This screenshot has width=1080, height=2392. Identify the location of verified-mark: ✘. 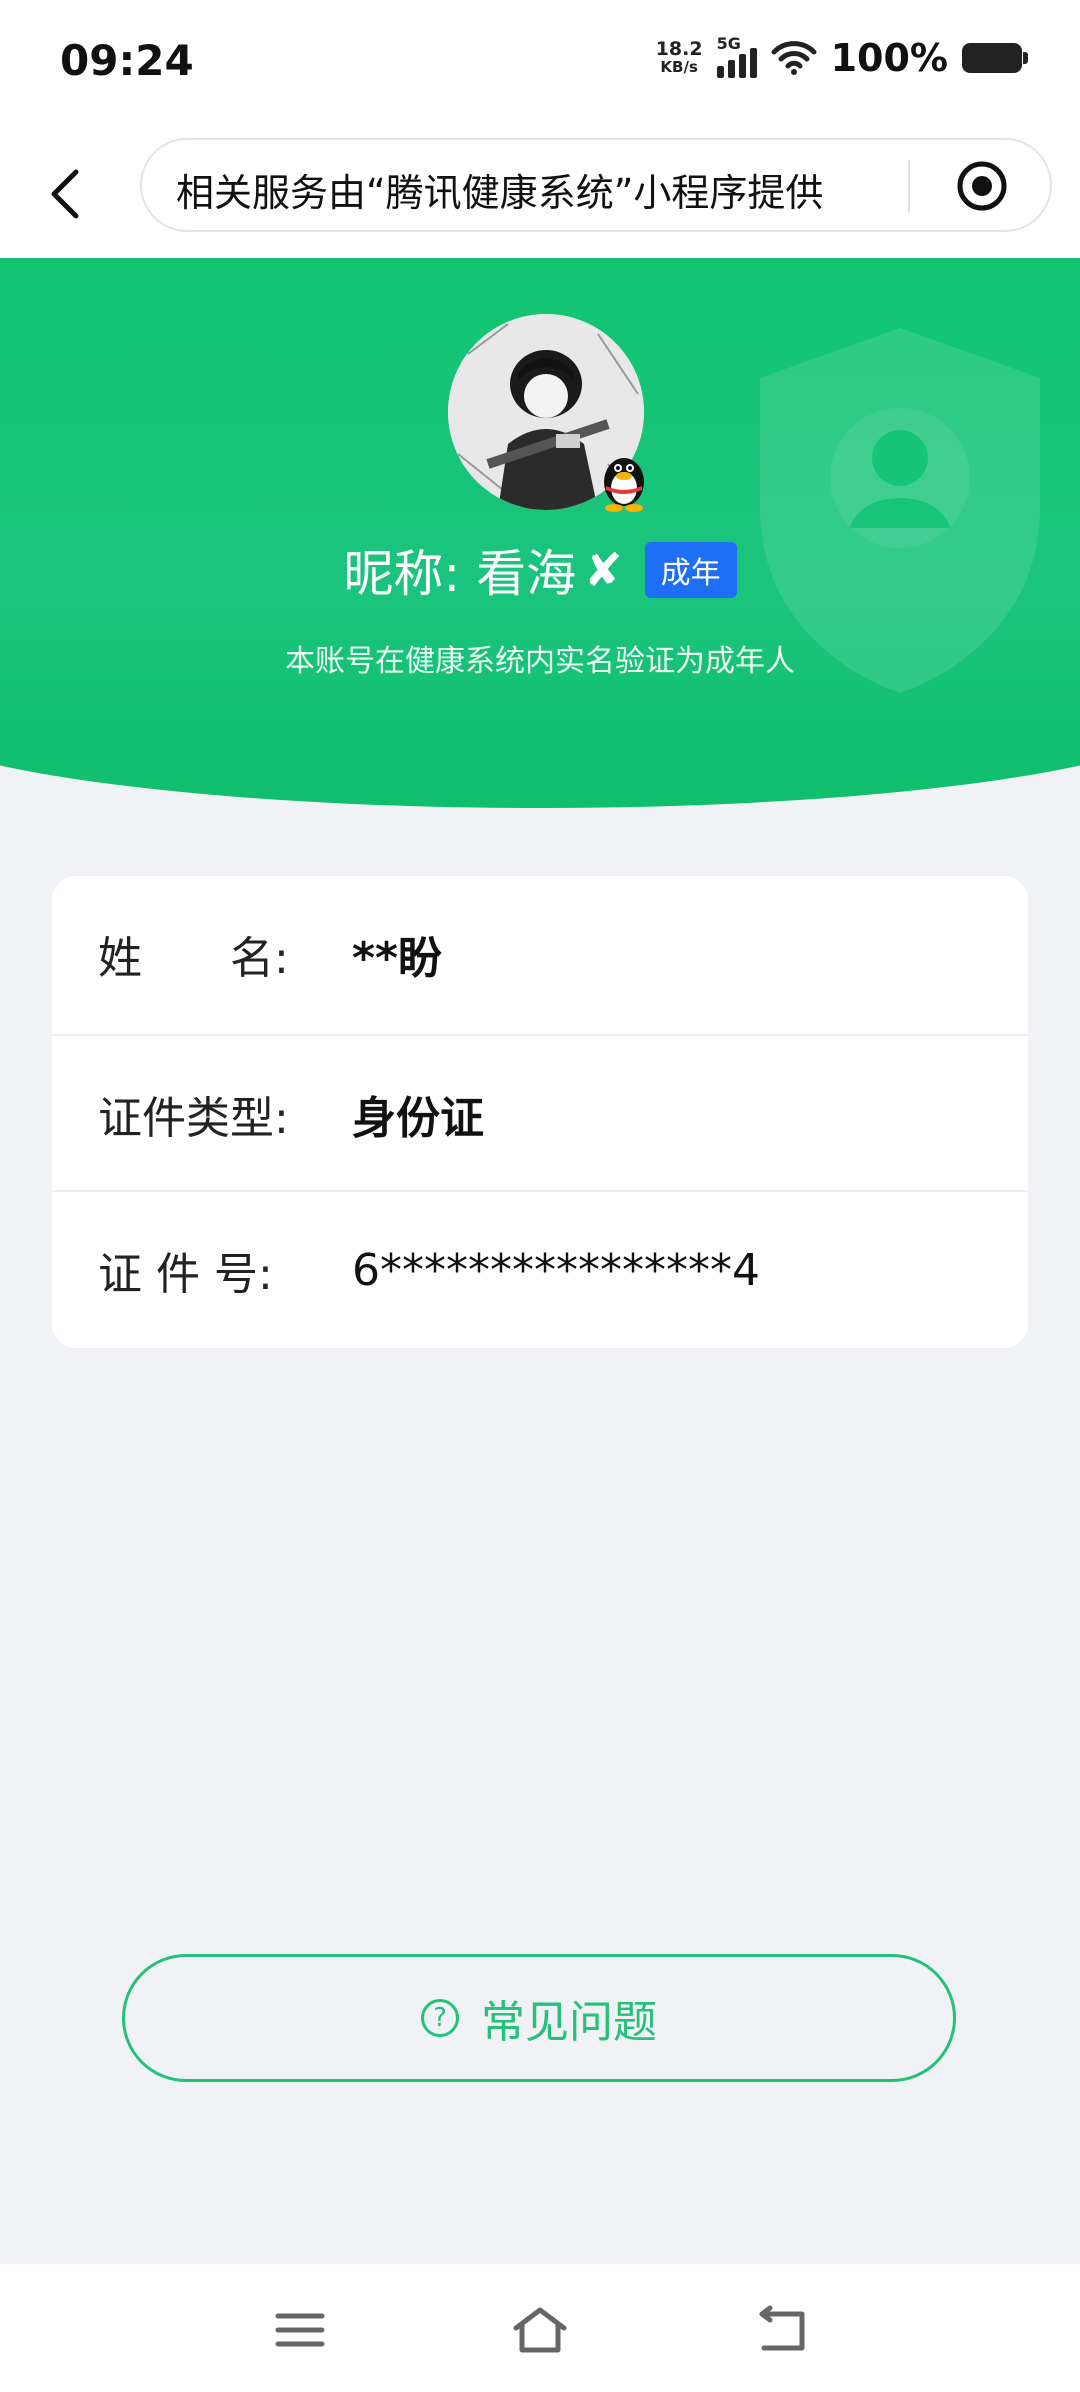
(603, 570).